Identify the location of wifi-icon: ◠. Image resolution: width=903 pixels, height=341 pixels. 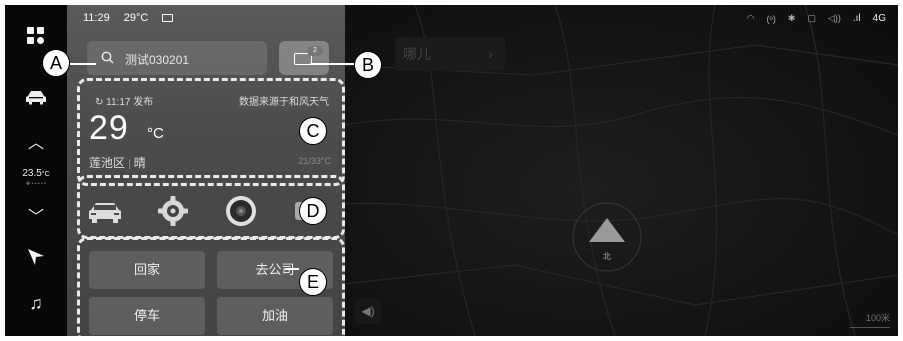
(750, 18).